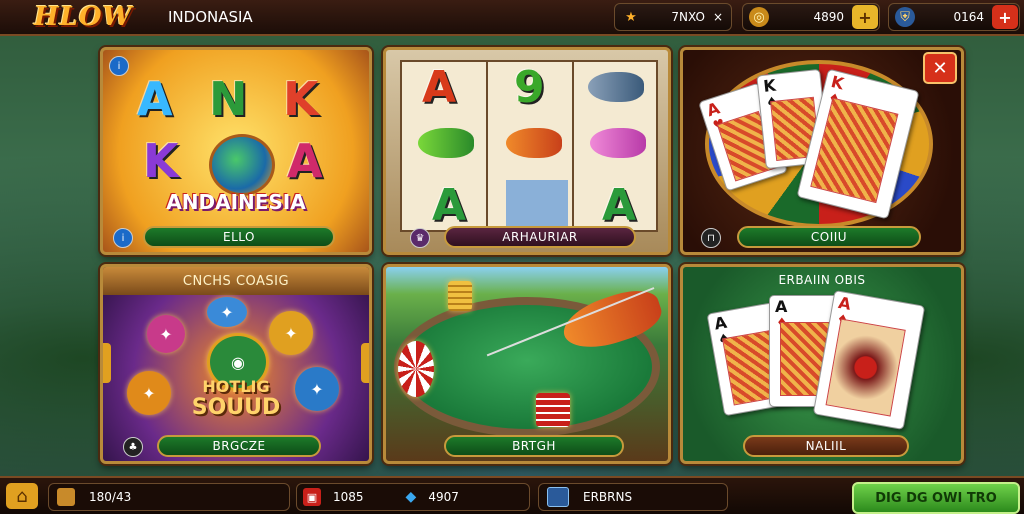 The height and width of the screenshot is (514, 1024). What do you see at coordinates (236, 386) in the screenshot?
I see `tile-subtitle: HOTLIG` at bounding box center [236, 386].